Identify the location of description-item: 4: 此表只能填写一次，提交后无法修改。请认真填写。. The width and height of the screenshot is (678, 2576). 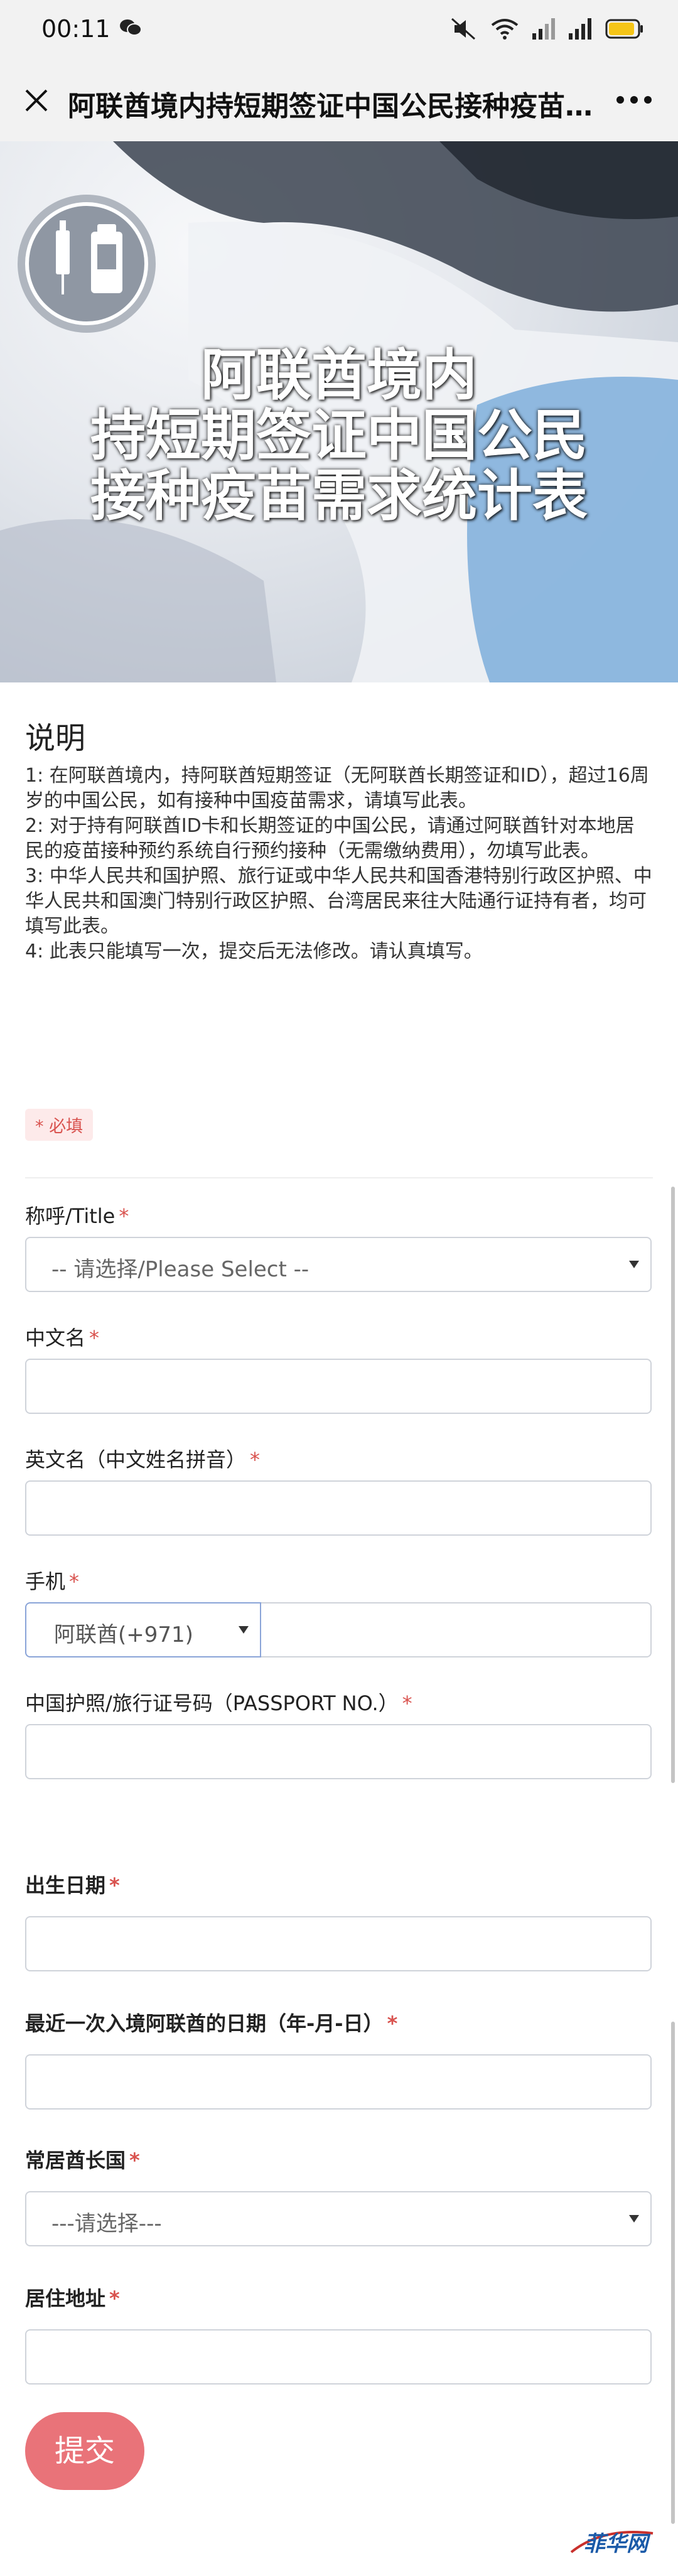
(254, 951).